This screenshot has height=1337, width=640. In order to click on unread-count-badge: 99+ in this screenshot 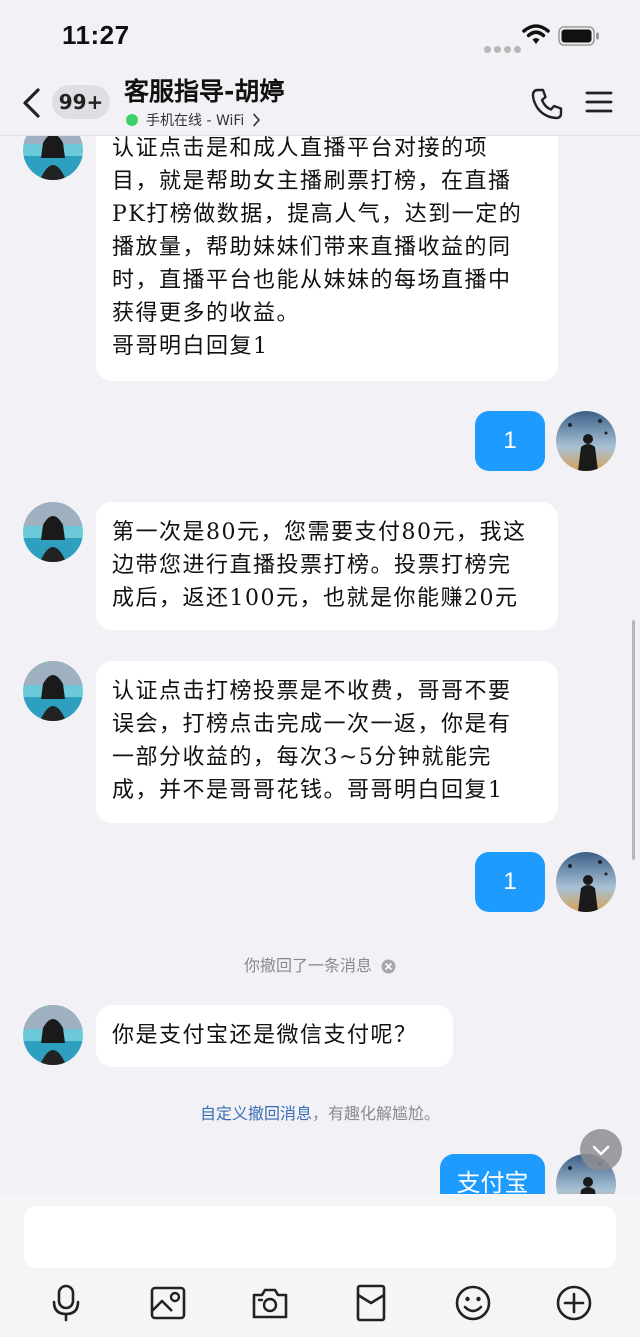, I will do `click(81, 102)`.